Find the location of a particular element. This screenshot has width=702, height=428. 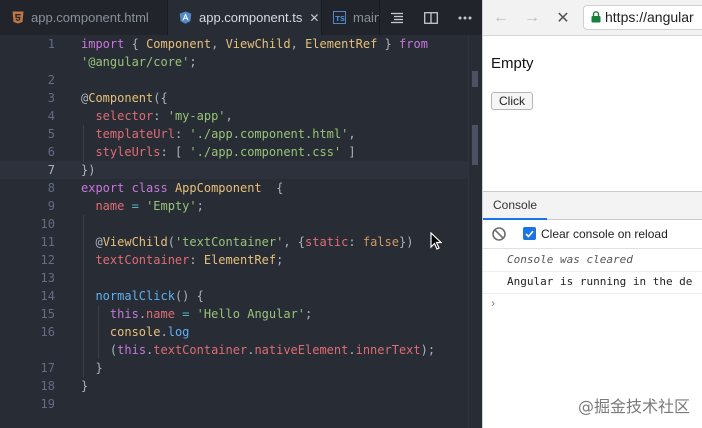

editor-toolbar is located at coordinates (431, 17).